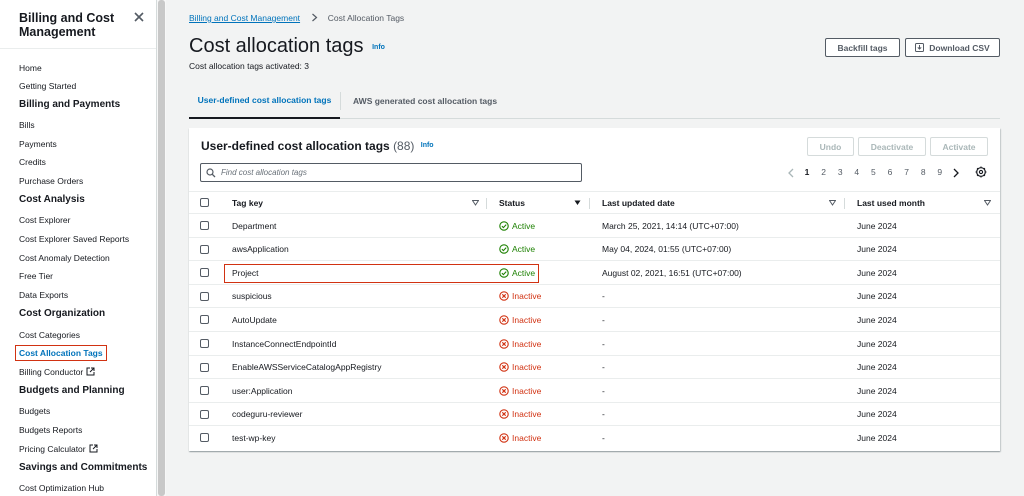  I want to click on sidebar-item-cost-explorer-saved-reports: Cost Explorer Saved Reports, so click(74, 239).